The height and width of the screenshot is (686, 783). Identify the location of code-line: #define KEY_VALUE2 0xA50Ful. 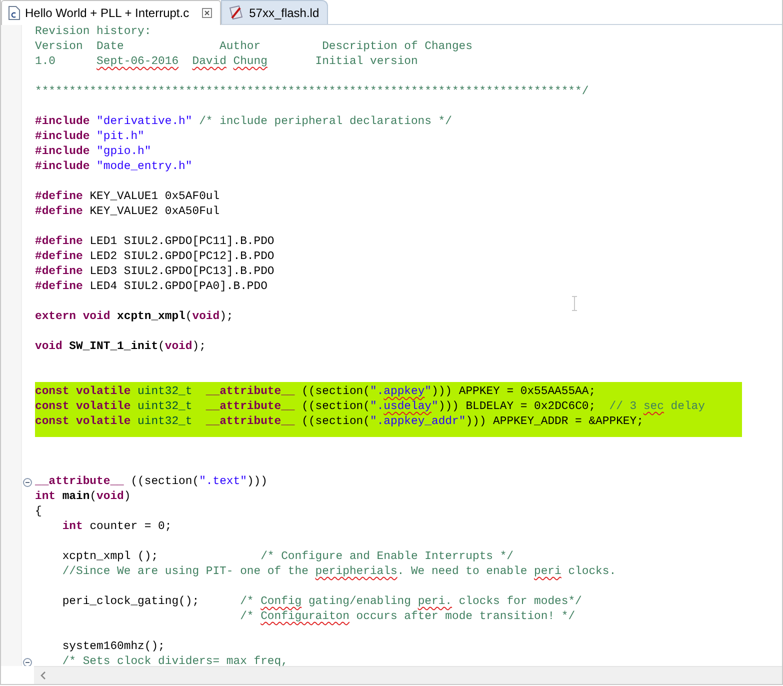
(128, 212).